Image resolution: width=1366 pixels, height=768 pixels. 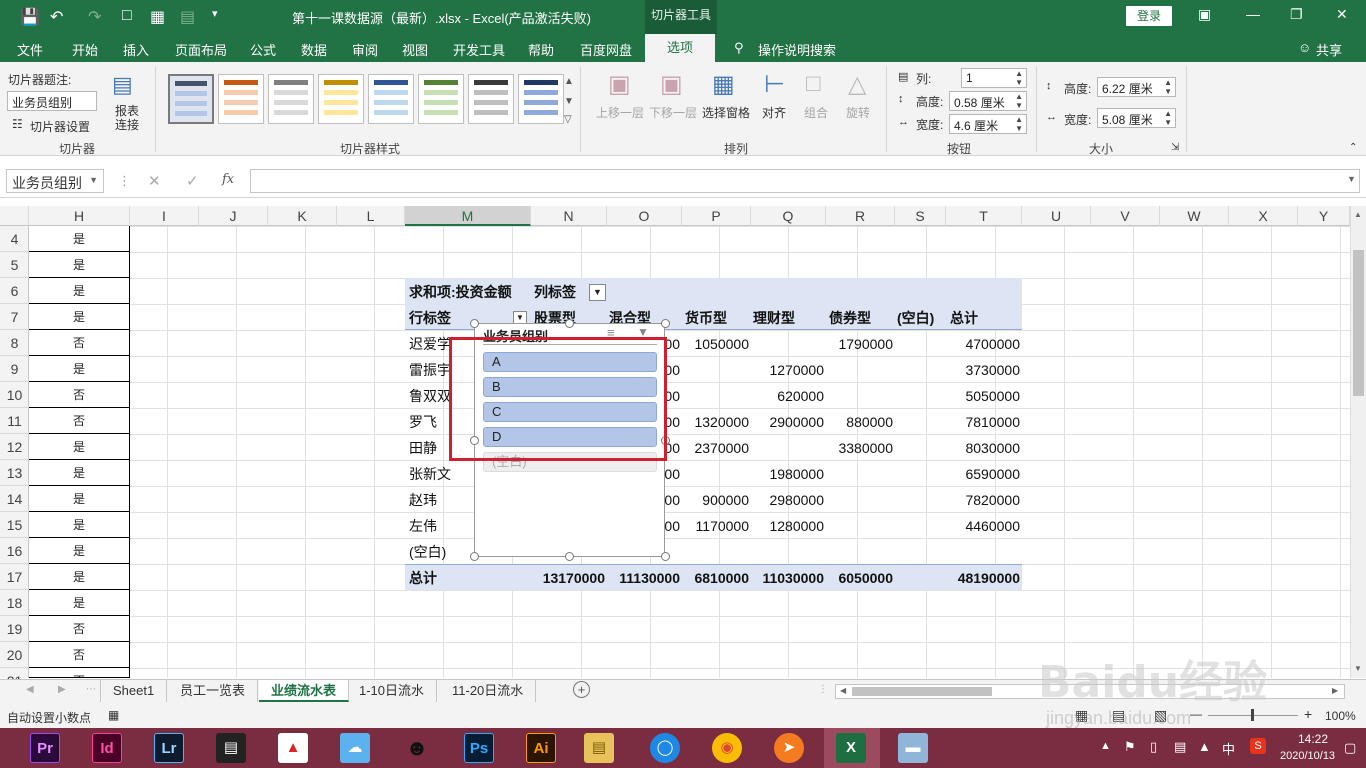 I want to click on cancel-icon: ✕, so click(x=154, y=181).